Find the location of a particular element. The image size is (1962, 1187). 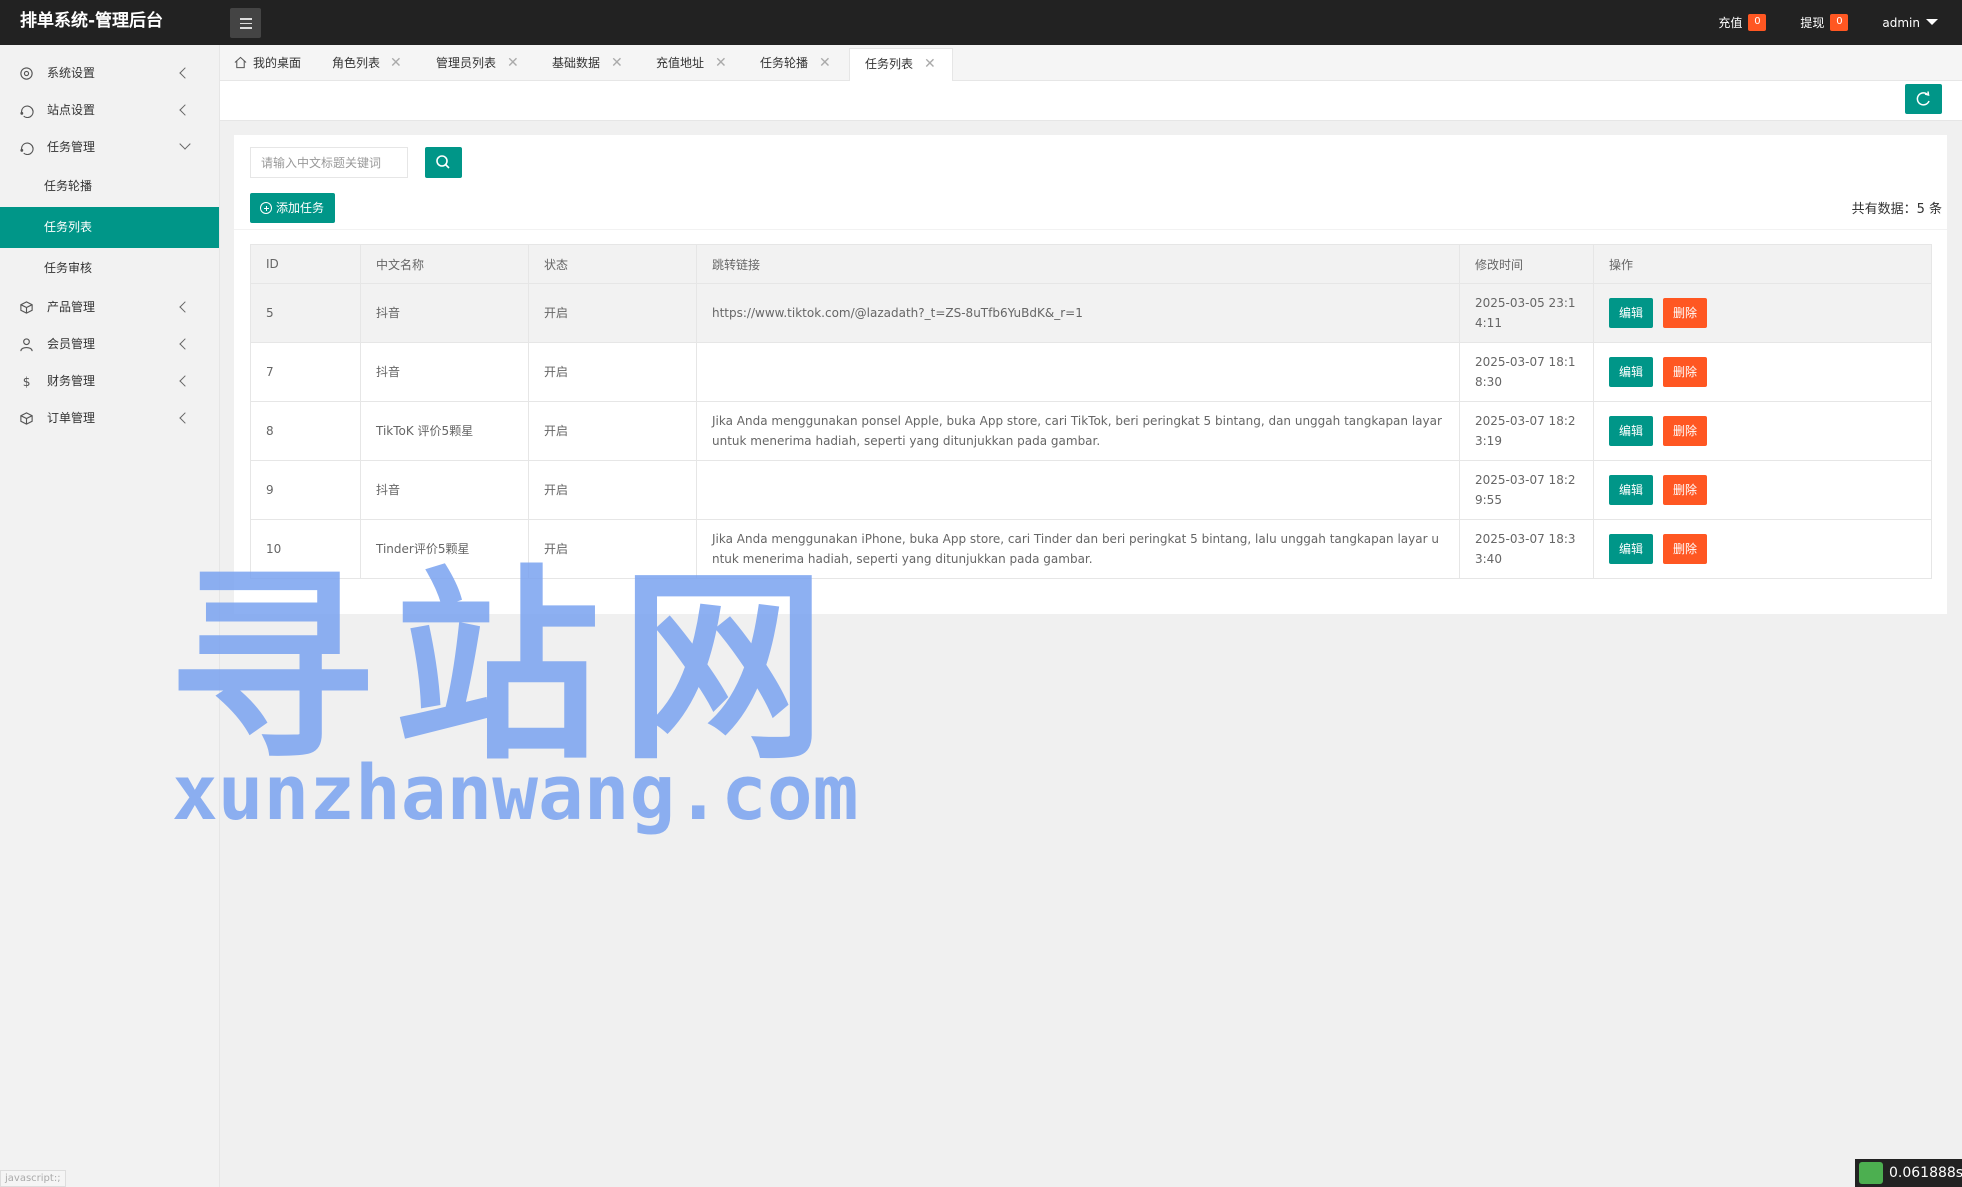

cell-name: TikToK 评价5颗星 is located at coordinates (444, 431).